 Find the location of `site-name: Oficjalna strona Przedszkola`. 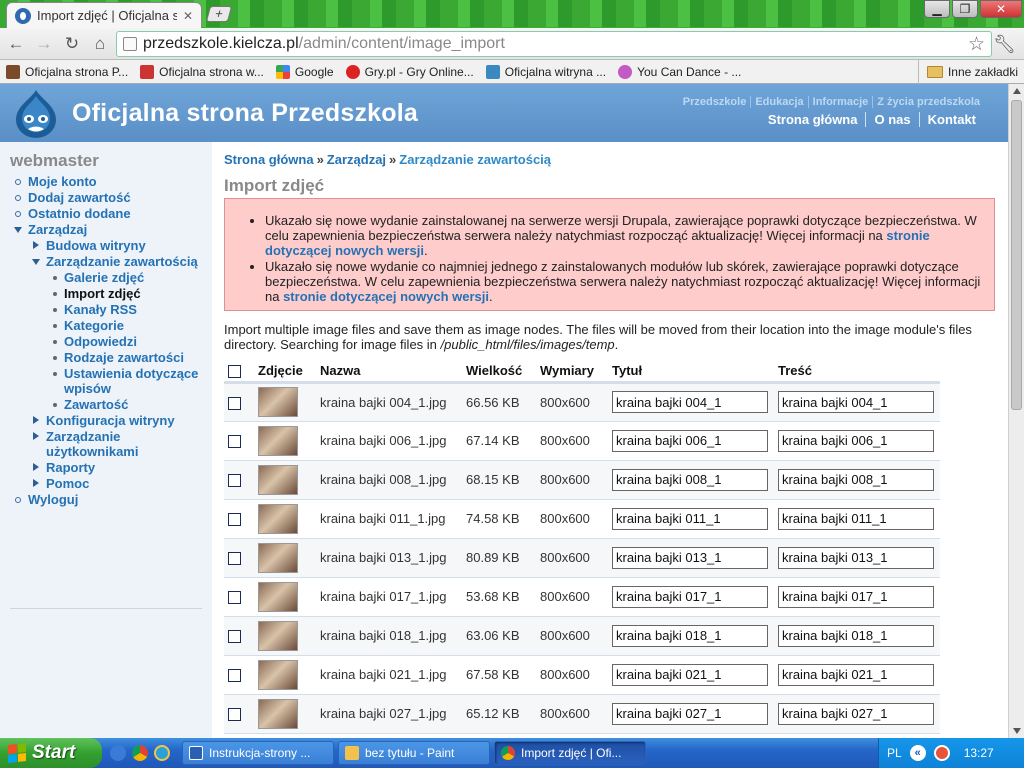

site-name: Oficjalna strona Przedszkola is located at coordinates (245, 113).